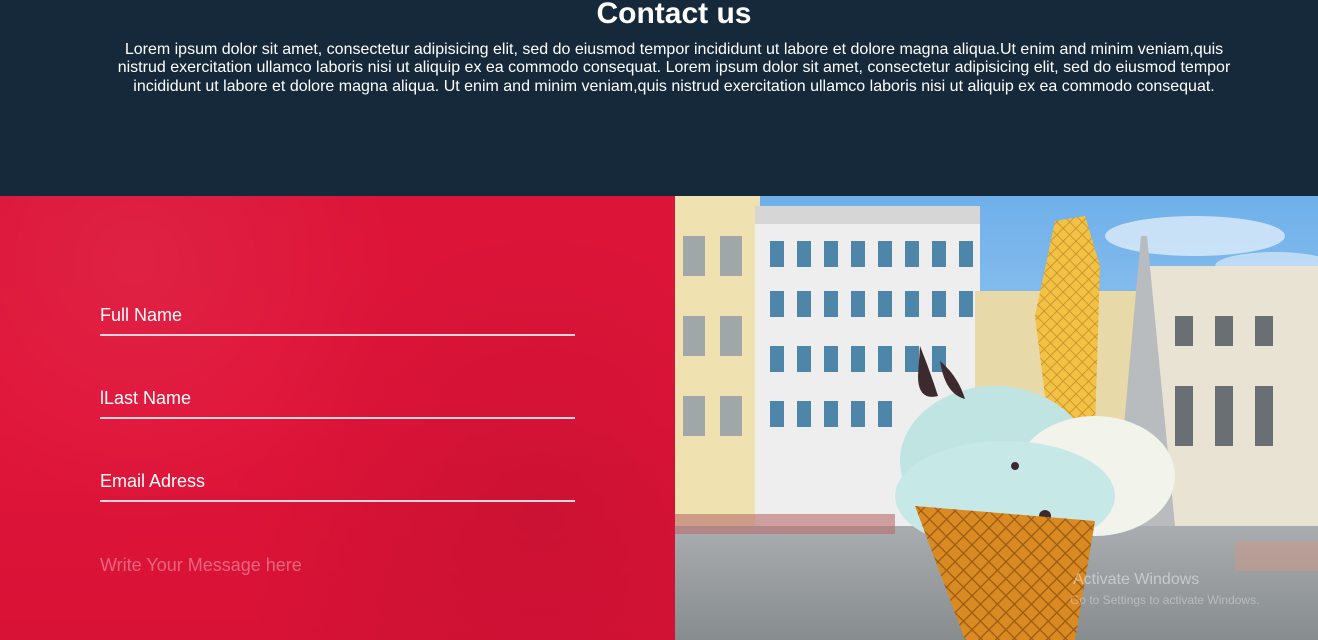 Image resolution: width=1318 pixels, height=640 pixels. Describe the element at coordinates (1136, 579) in the screenshot. I see `windows-watermark: Activate Windows` at that location.